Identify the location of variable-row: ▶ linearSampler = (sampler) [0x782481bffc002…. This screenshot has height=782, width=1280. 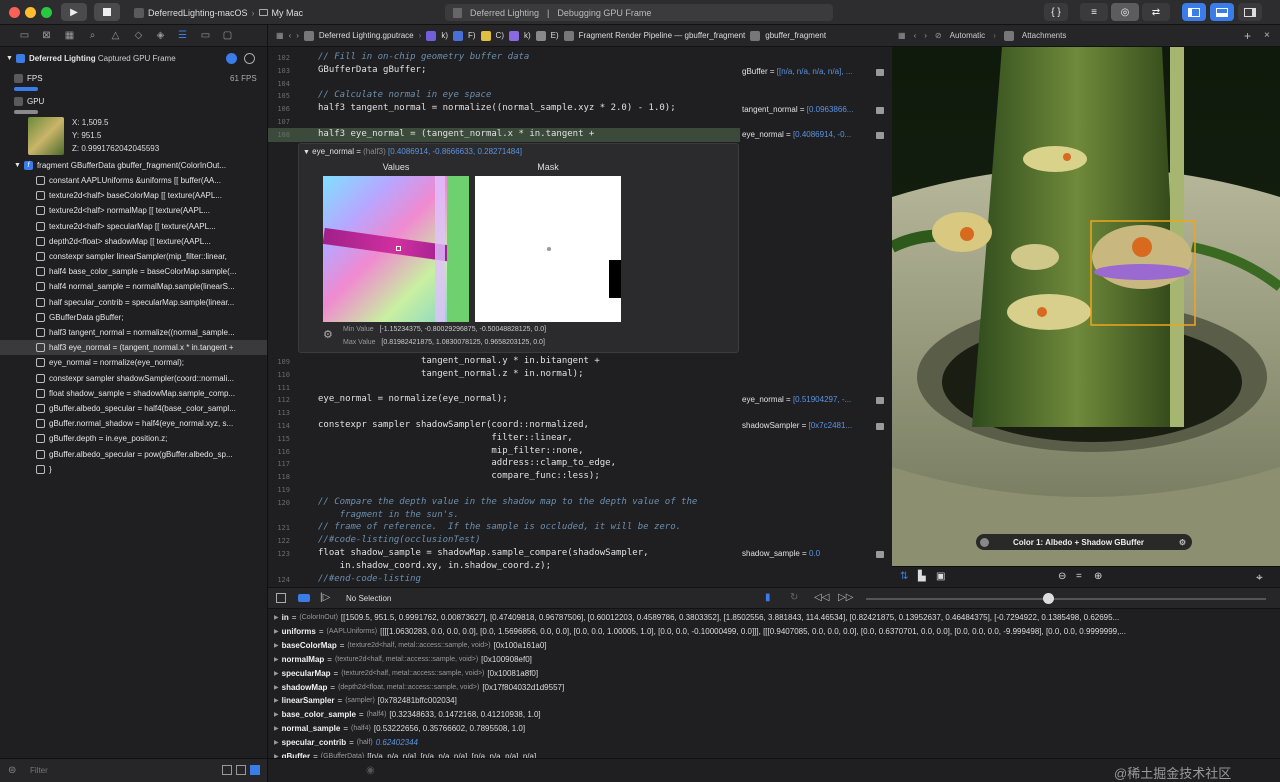
(365, 700).